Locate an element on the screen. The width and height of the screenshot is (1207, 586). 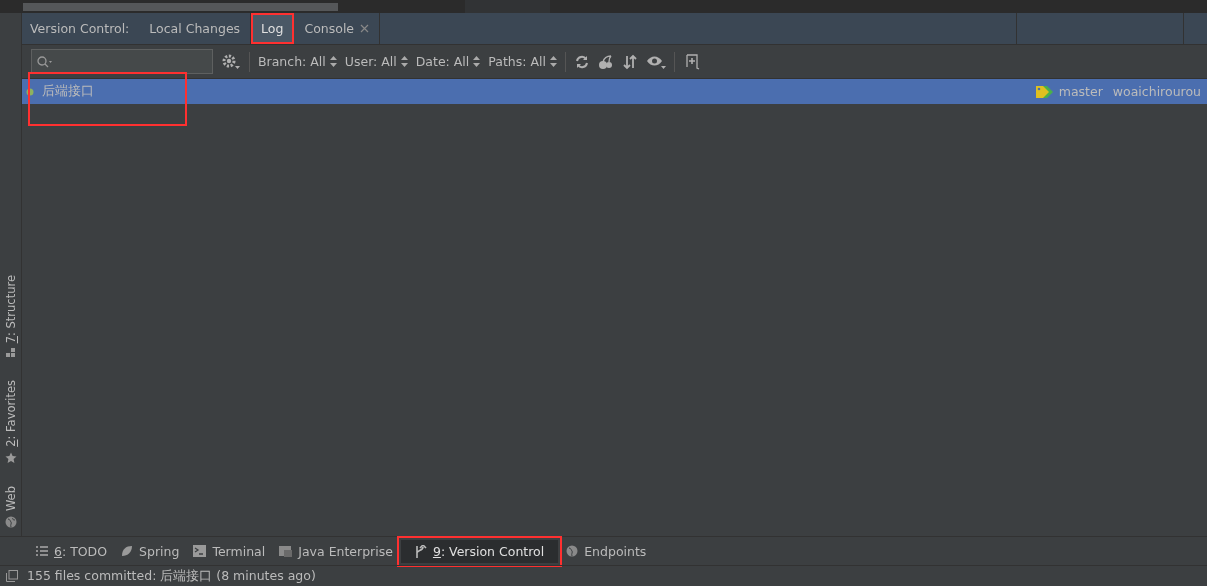
branch-label: master is located at coordinates (1080, 91).